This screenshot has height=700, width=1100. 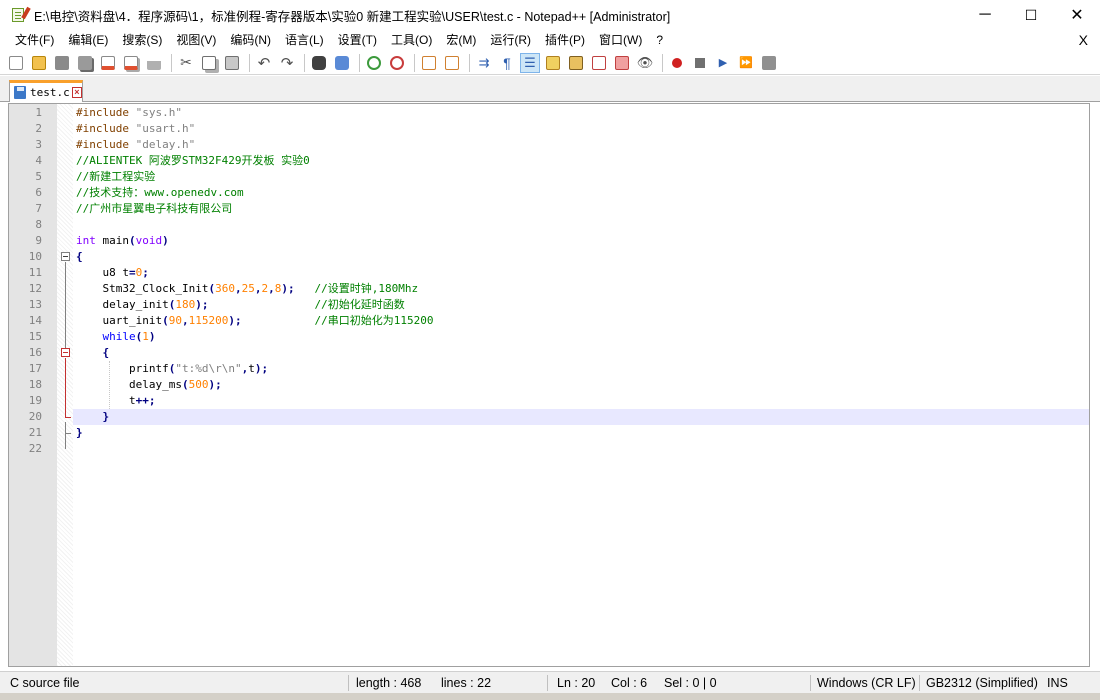 What do you see at coordinates (581, 145) in the screenshot?
I see `code-line: #include "delay.h"` at bounding box center [581, 145].